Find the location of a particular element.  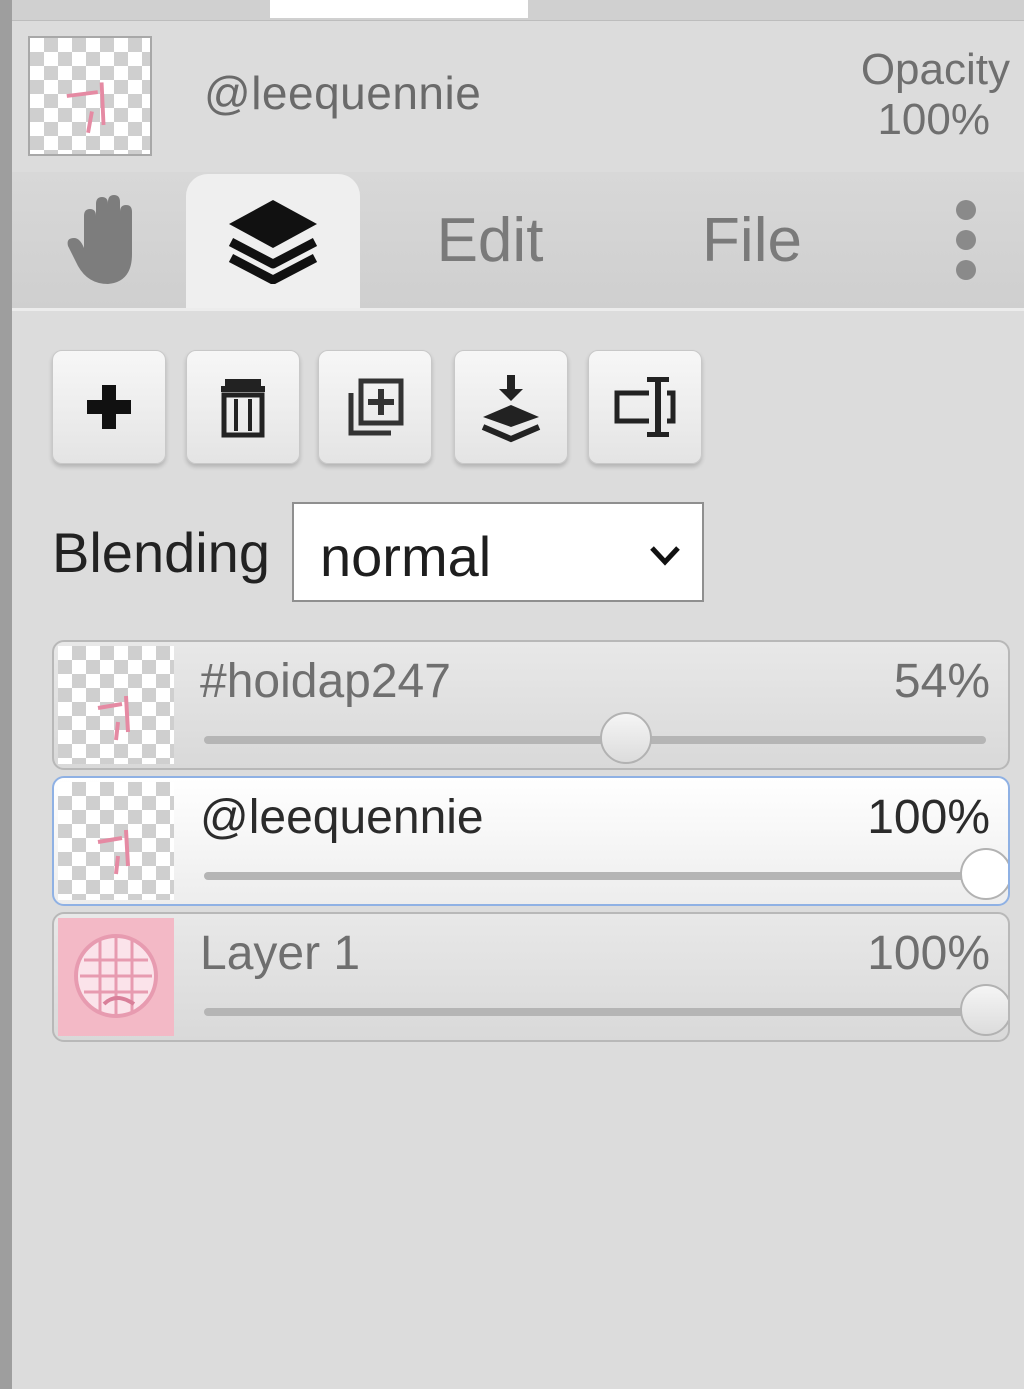

current-layer-name: @leequennie is located at coordinates (343, 93).